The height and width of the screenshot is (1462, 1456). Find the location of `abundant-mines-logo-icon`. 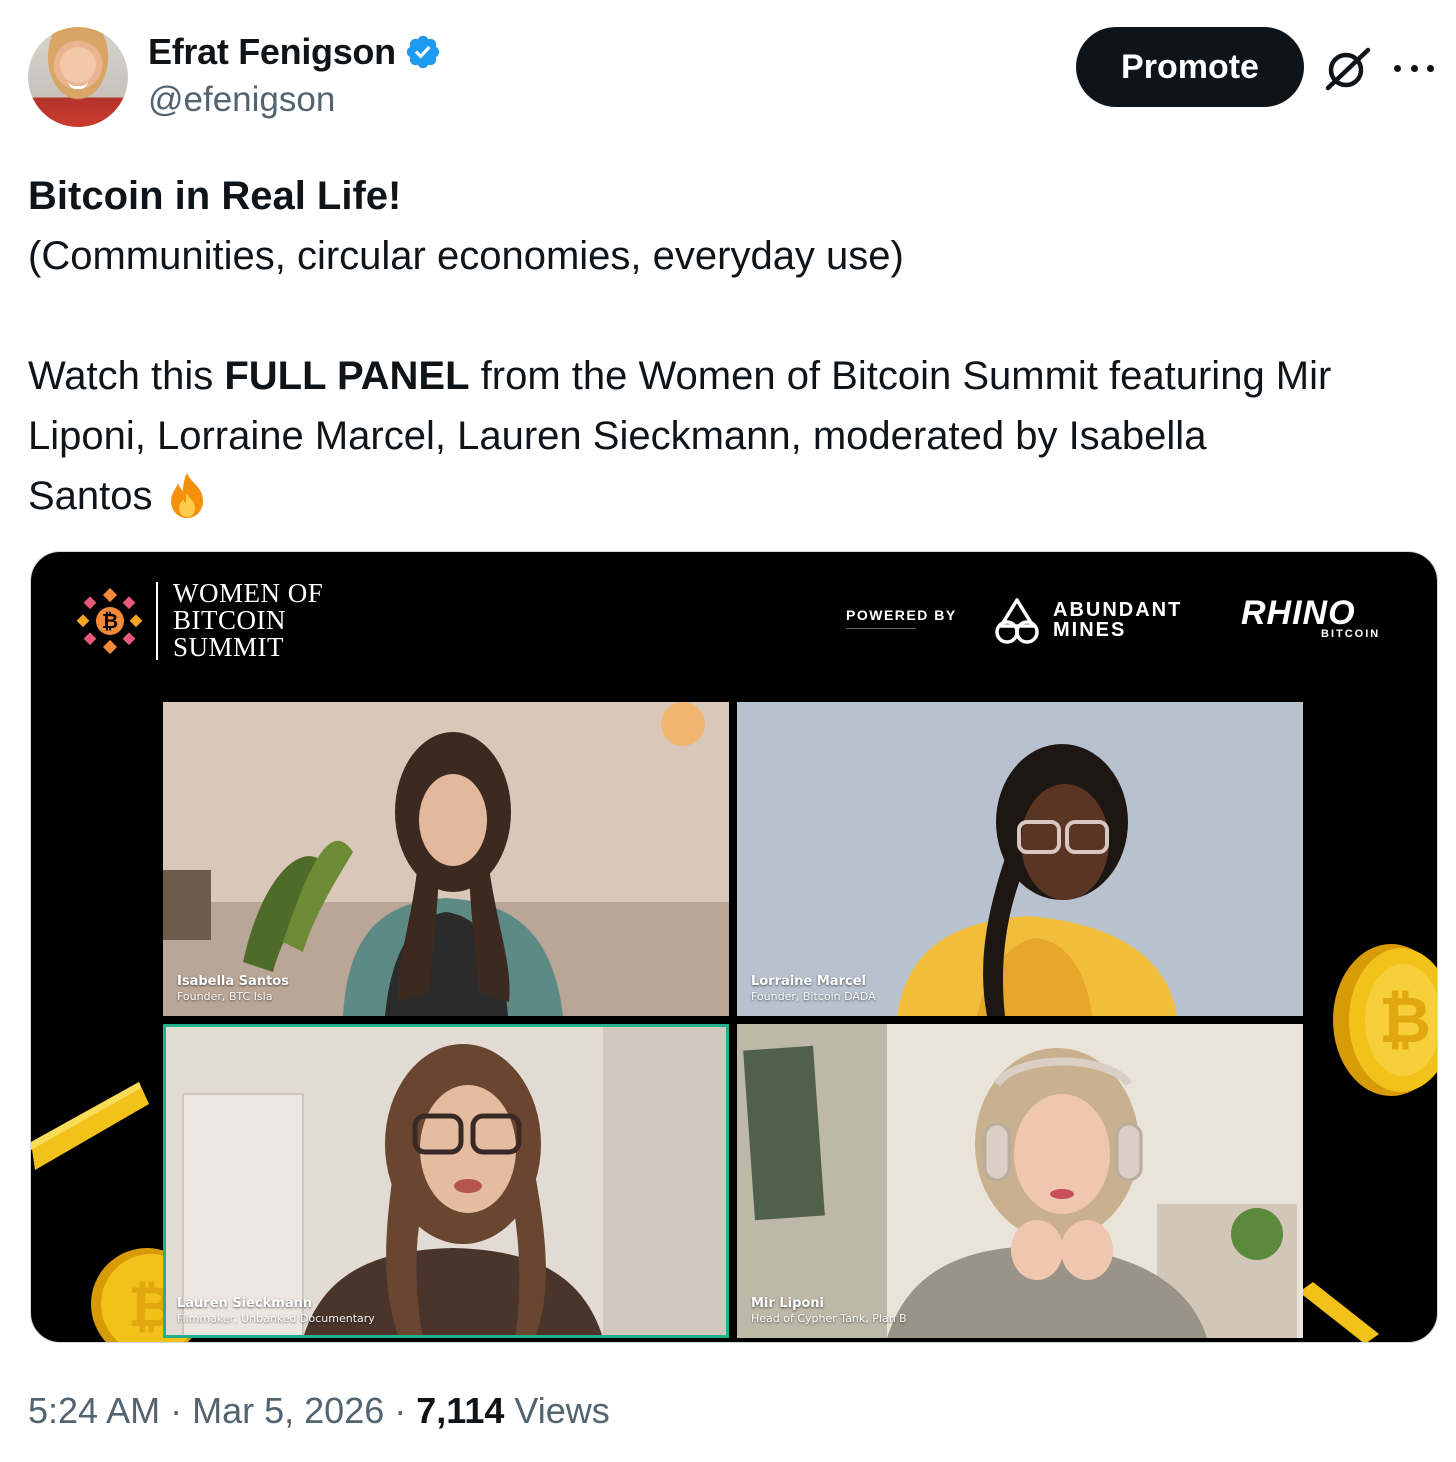

abundant-mines-logo-icon is located at coordinates (1017, 621).